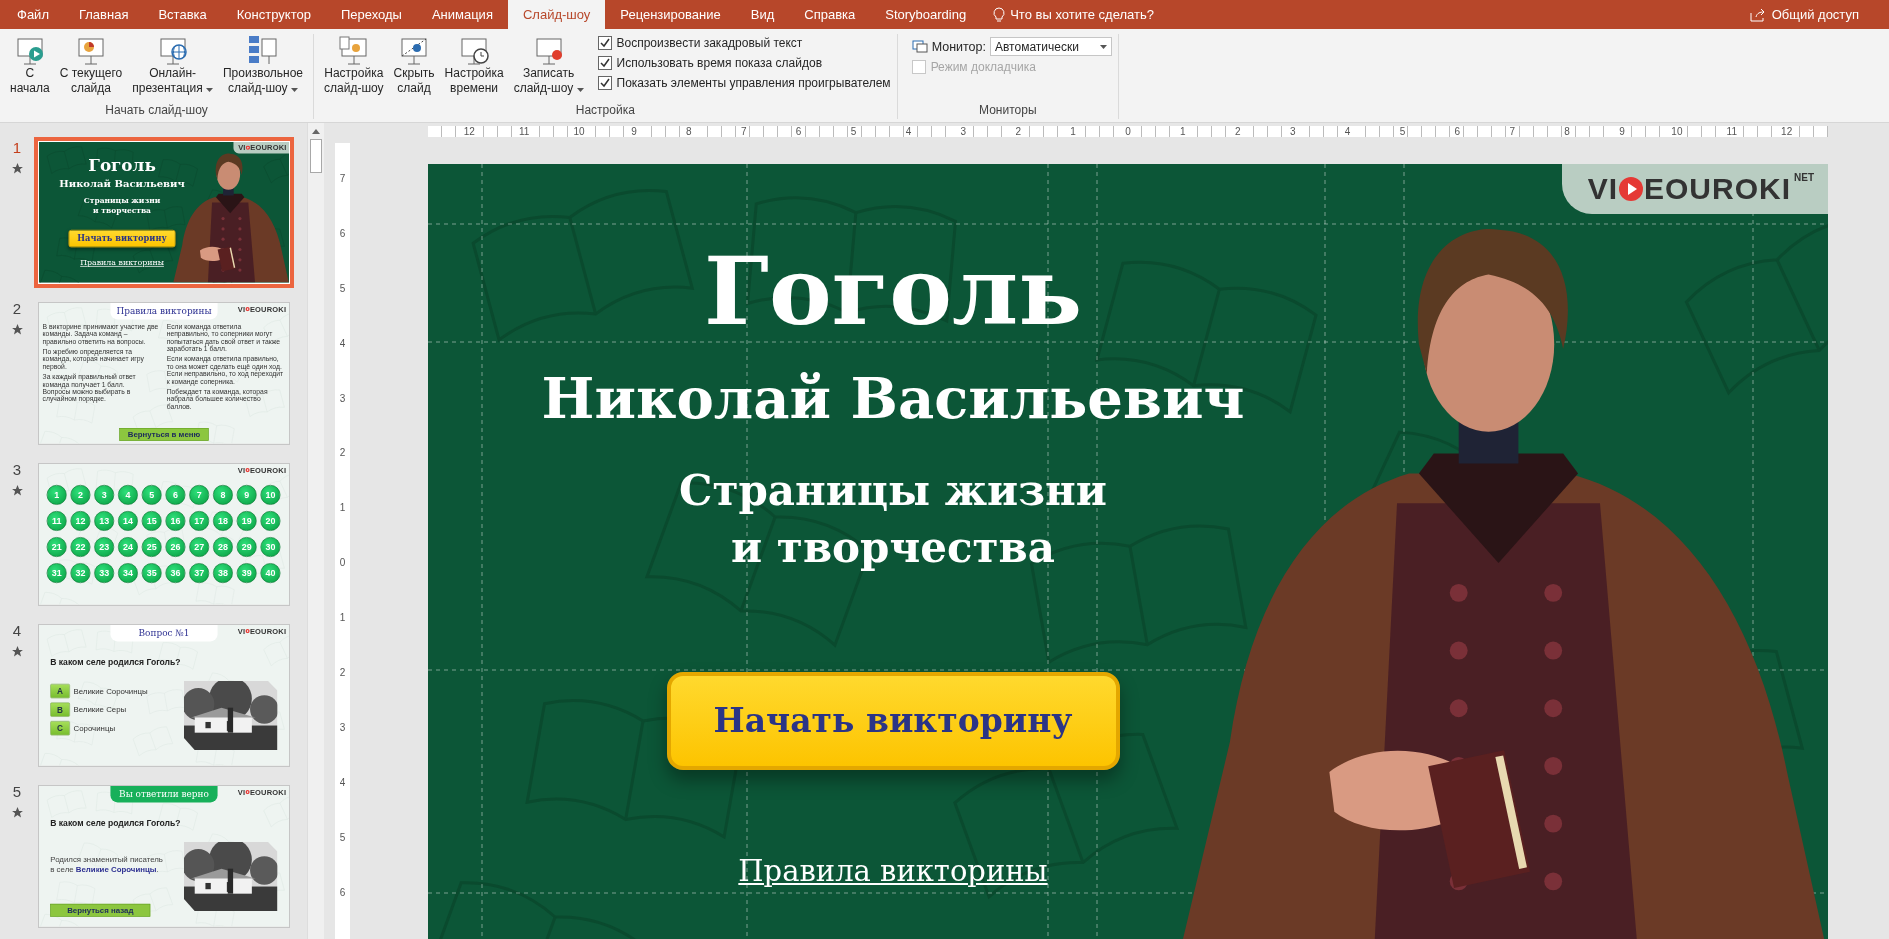  What do you see at coordinates (273, 14) in the screenshot?
I see `ribbon-tab: Конструктор` at bounding box center [273, 14].